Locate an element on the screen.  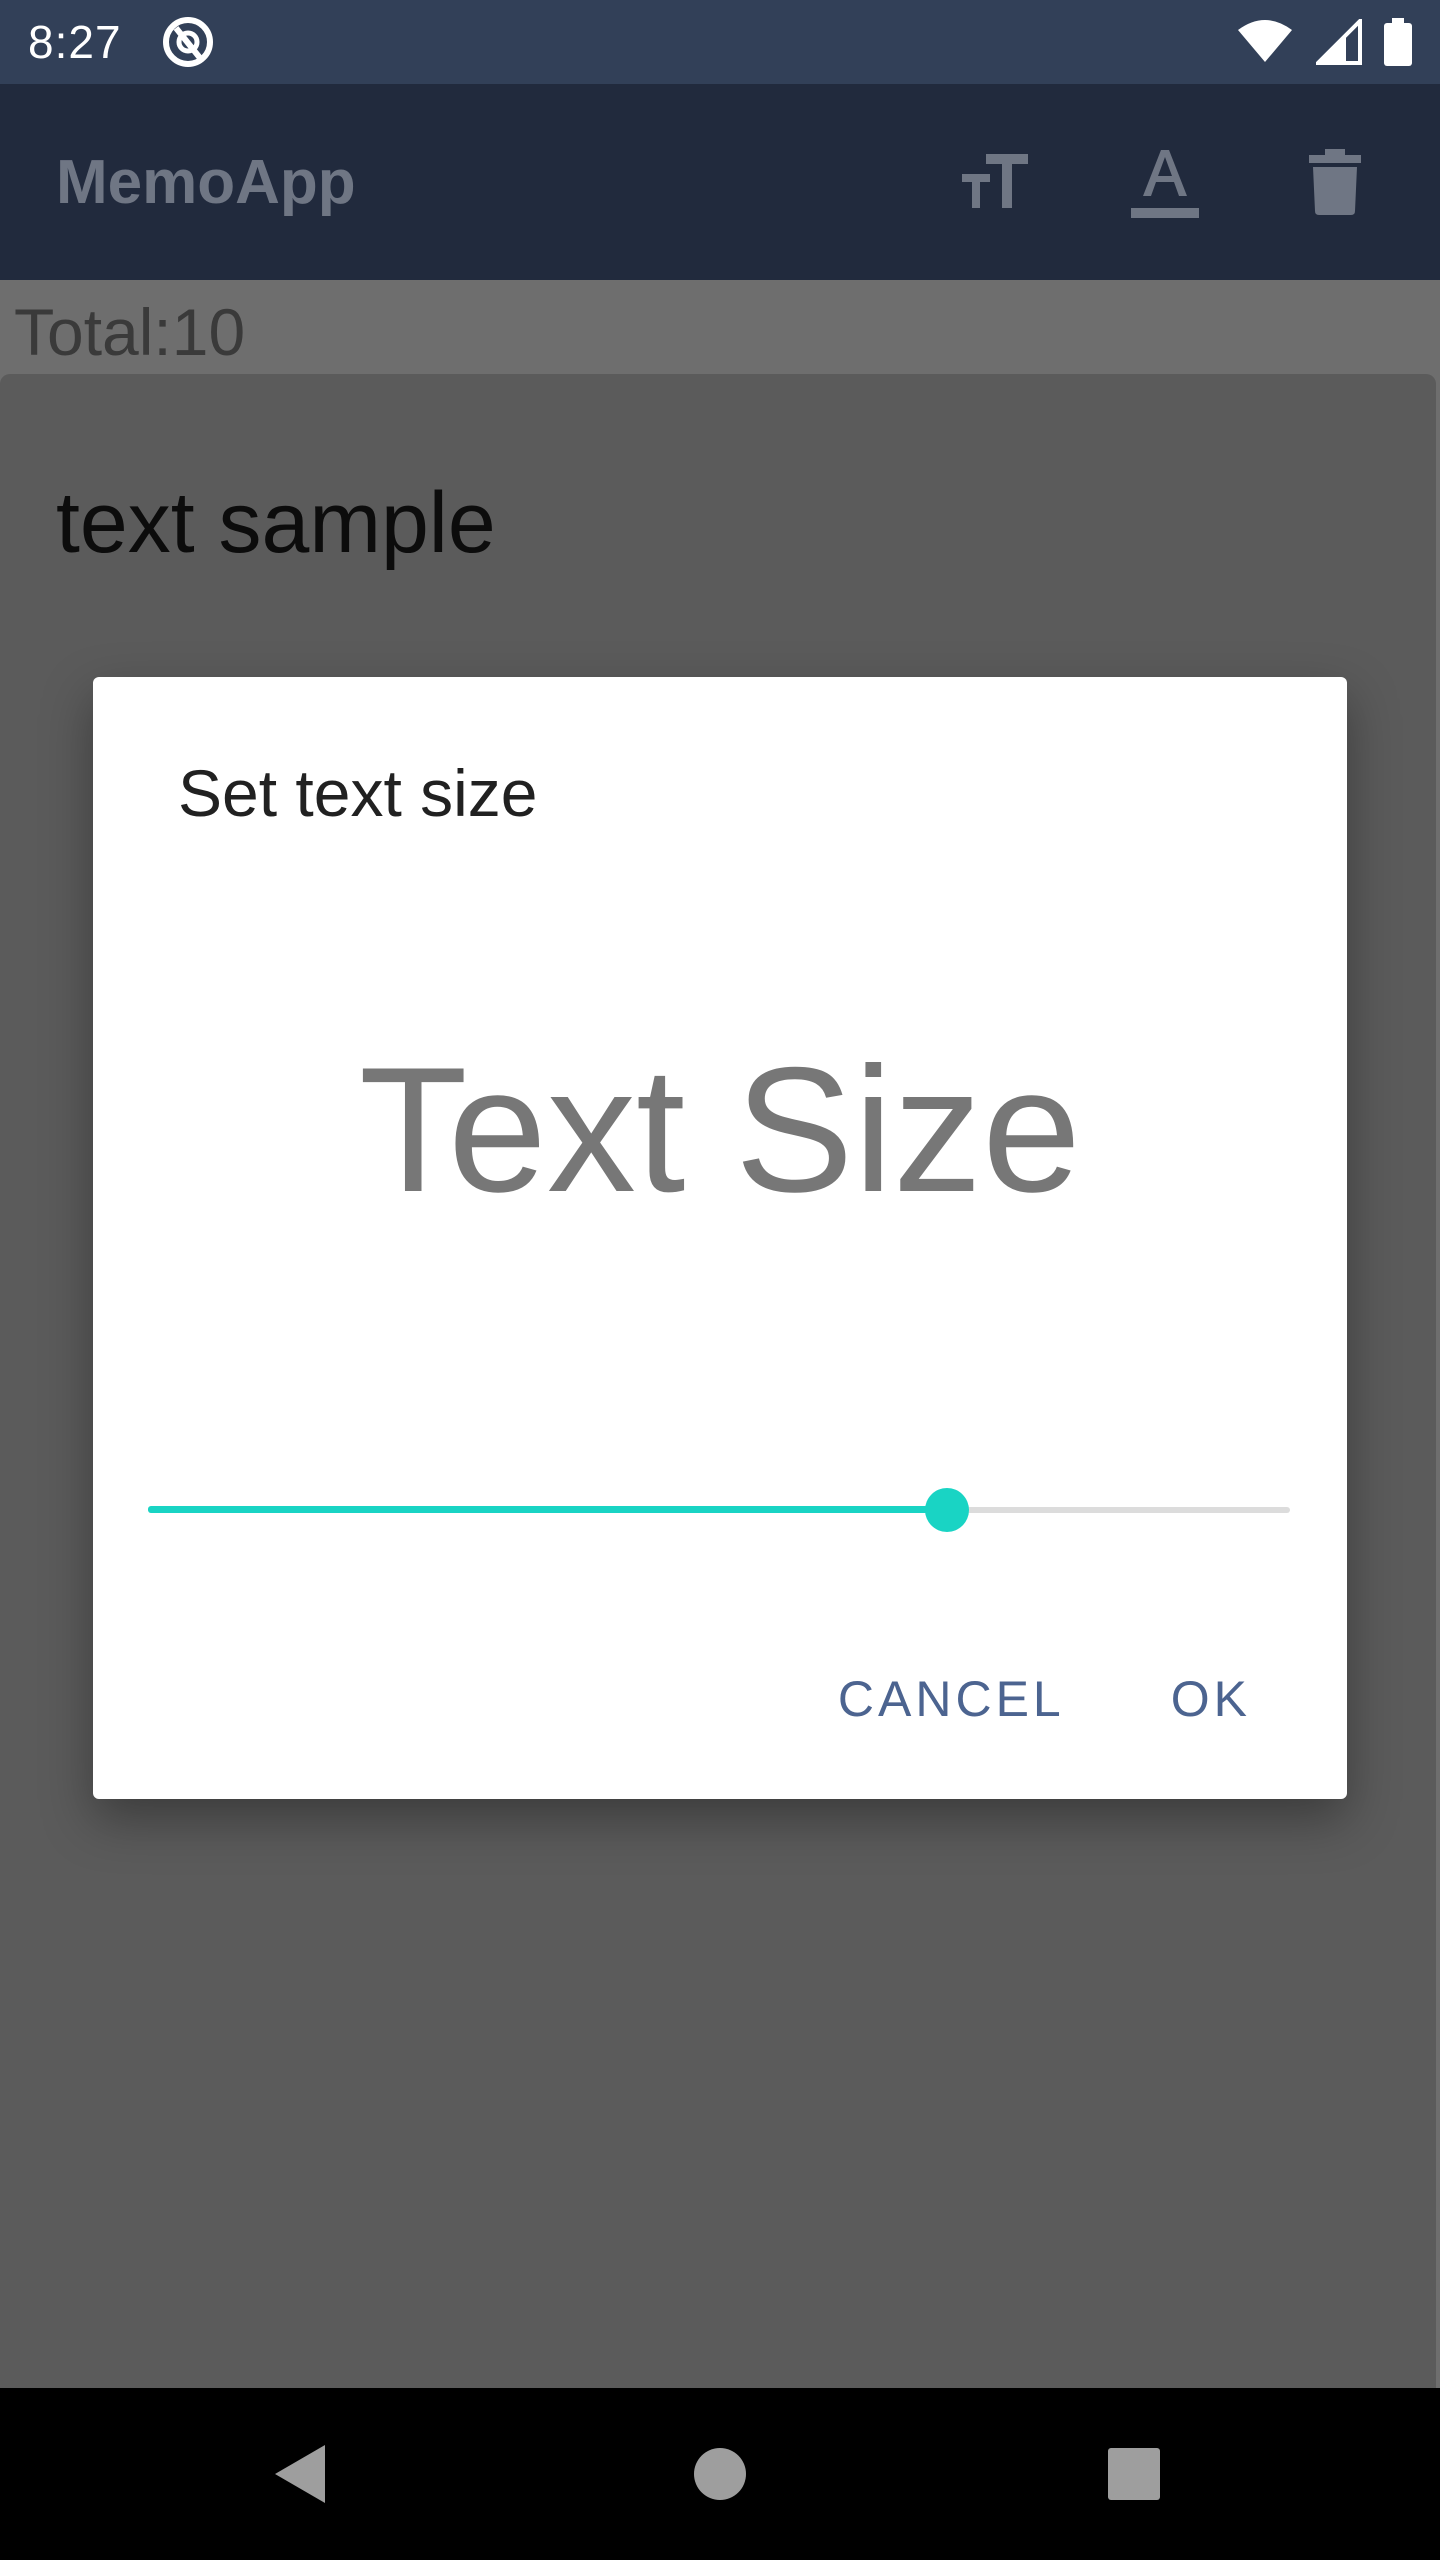
app-title: MemoApp is located at coordinates (206, 182).